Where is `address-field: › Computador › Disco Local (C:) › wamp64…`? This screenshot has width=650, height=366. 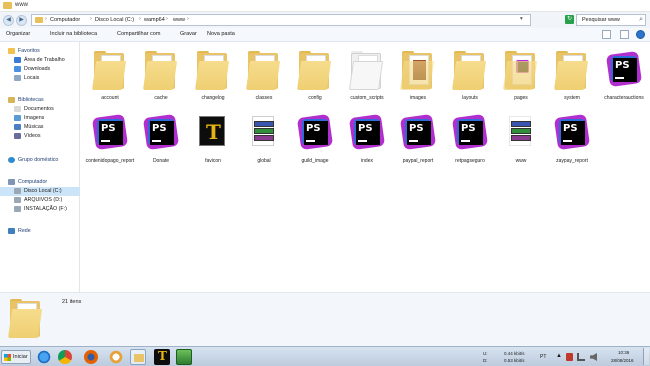
address-field: › Computador › Disco Local (C:) › wamp64… is located at coordinates (281, 20).